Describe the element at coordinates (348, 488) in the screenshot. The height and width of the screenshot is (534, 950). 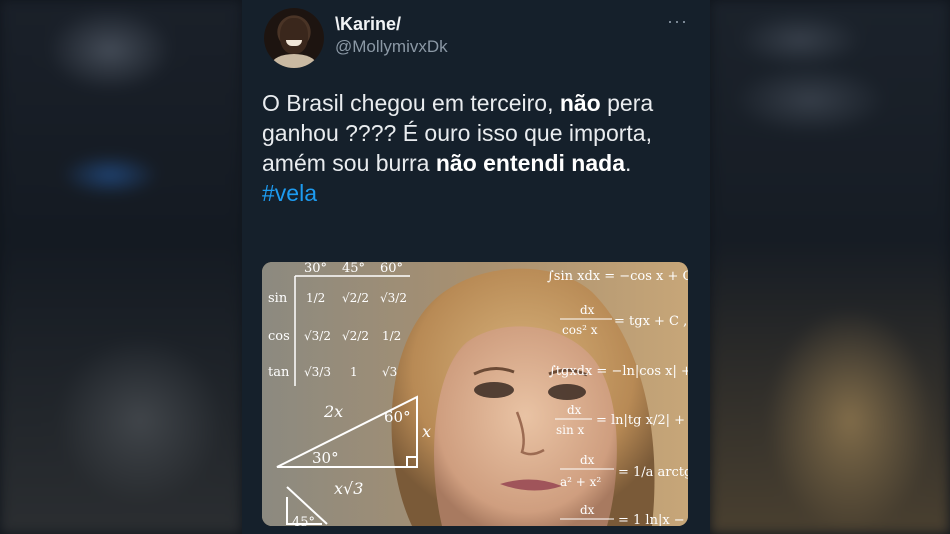
I see `triangle-base-label: x√3` at that location.